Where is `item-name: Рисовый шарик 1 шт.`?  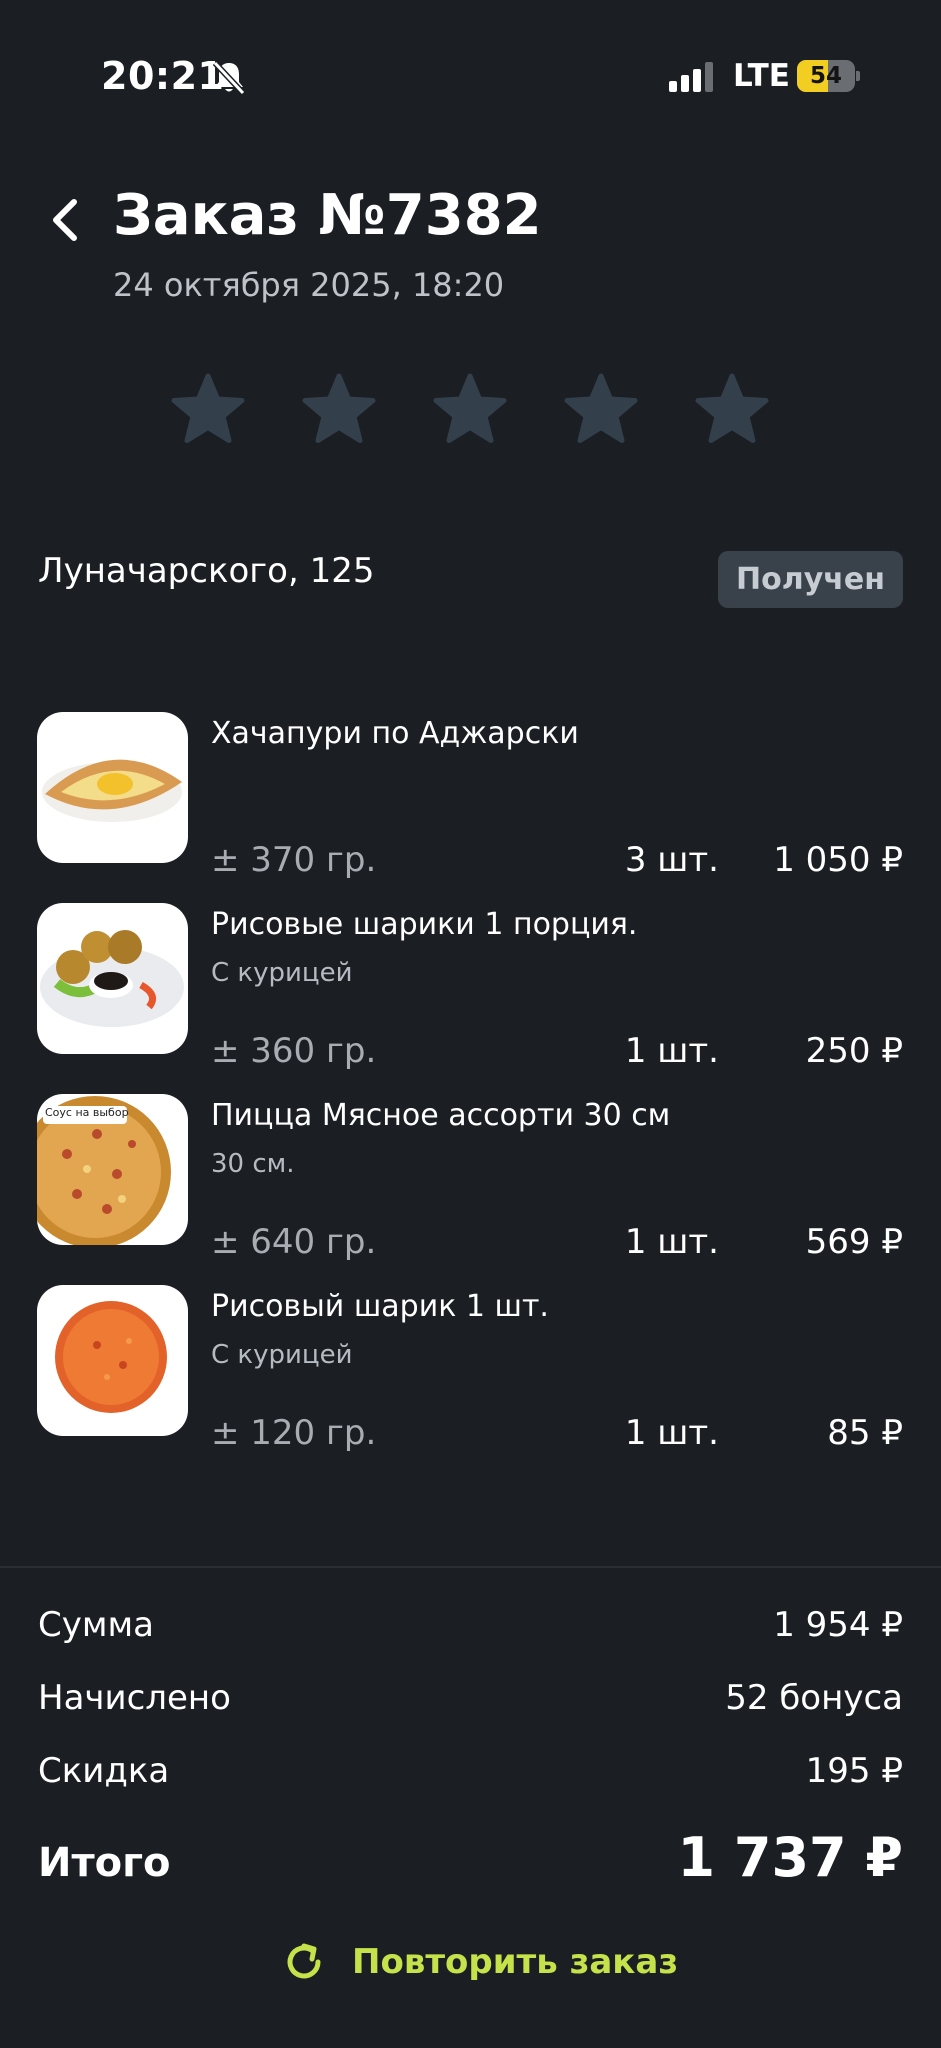 item-name: Рисовый шарик 1 шт. is located at coordinates (380, 1306).